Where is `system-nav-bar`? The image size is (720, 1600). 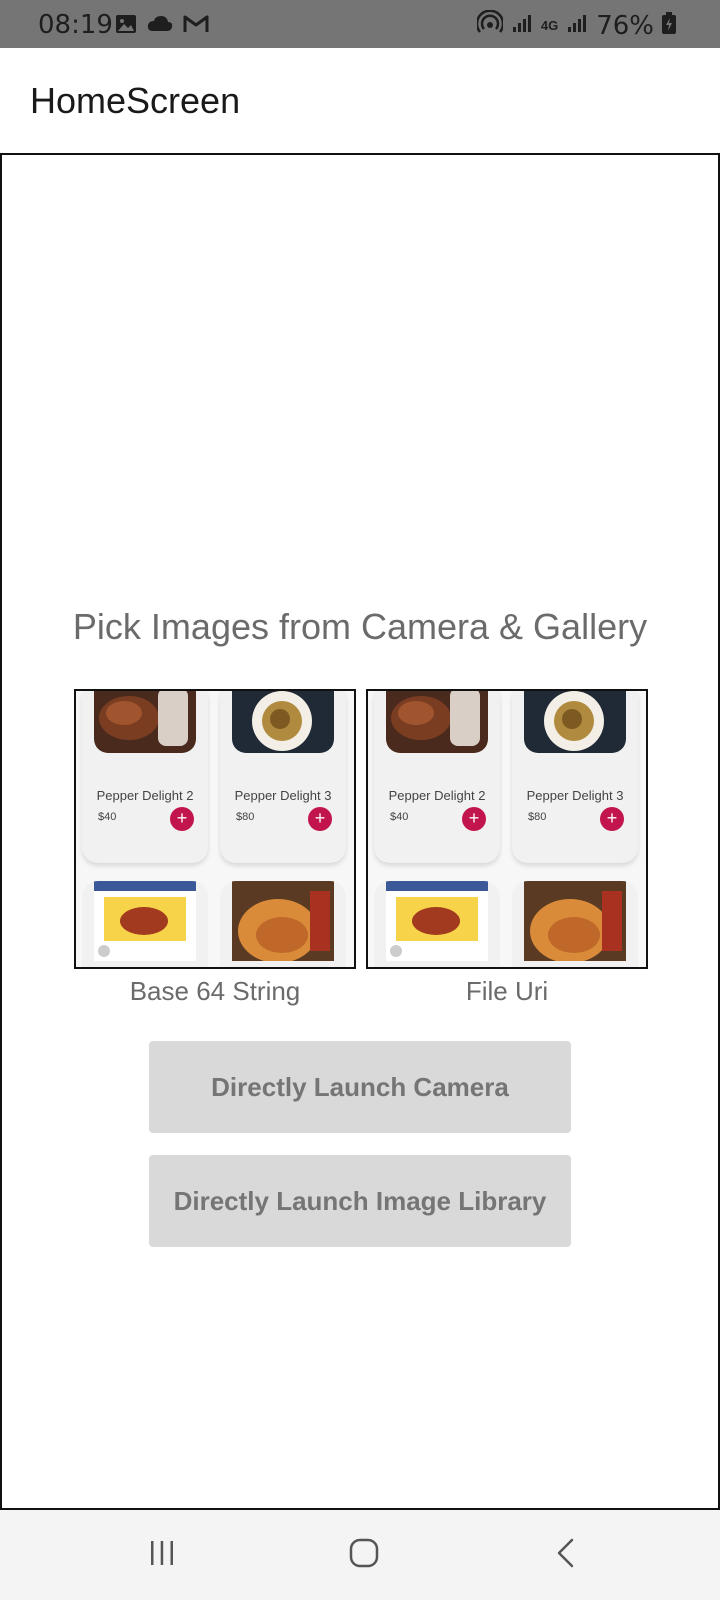
system-nav-bar is located at coordinates (360, 1555).